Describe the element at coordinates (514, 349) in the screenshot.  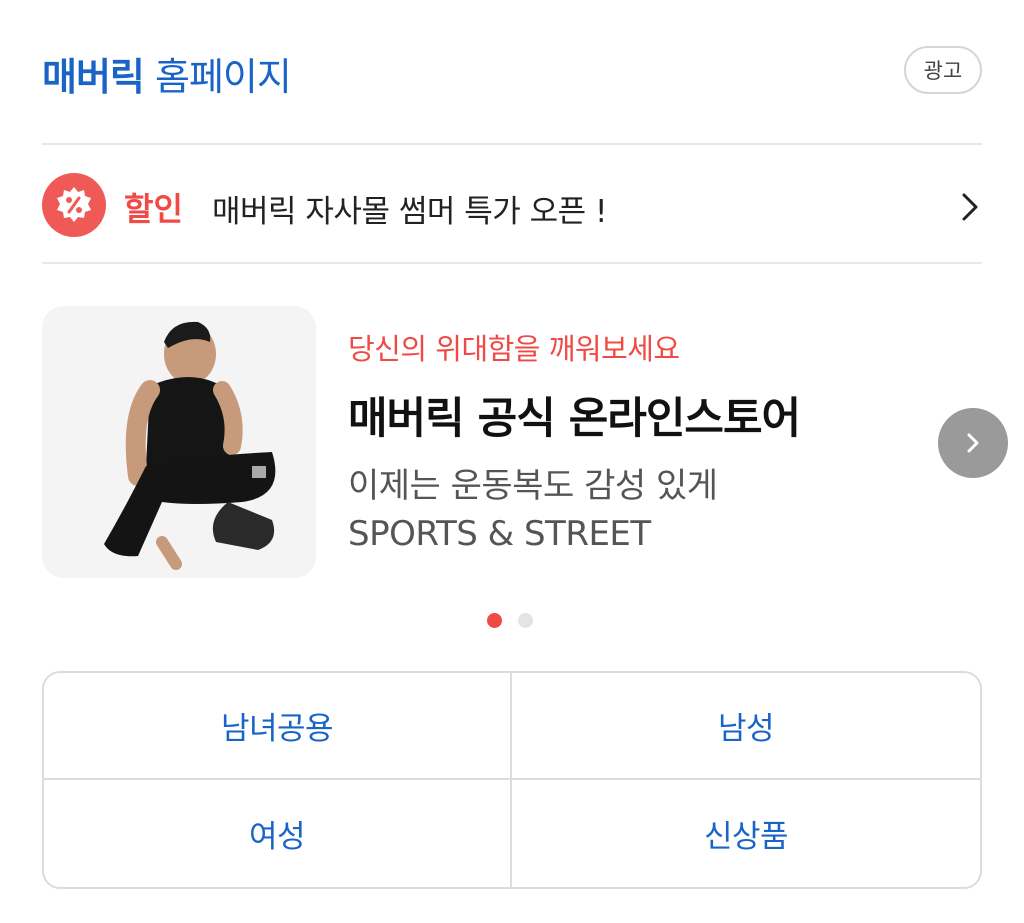
I see `banner-eyebrow: 당신의 위대함을 깨워보세요` at that location.